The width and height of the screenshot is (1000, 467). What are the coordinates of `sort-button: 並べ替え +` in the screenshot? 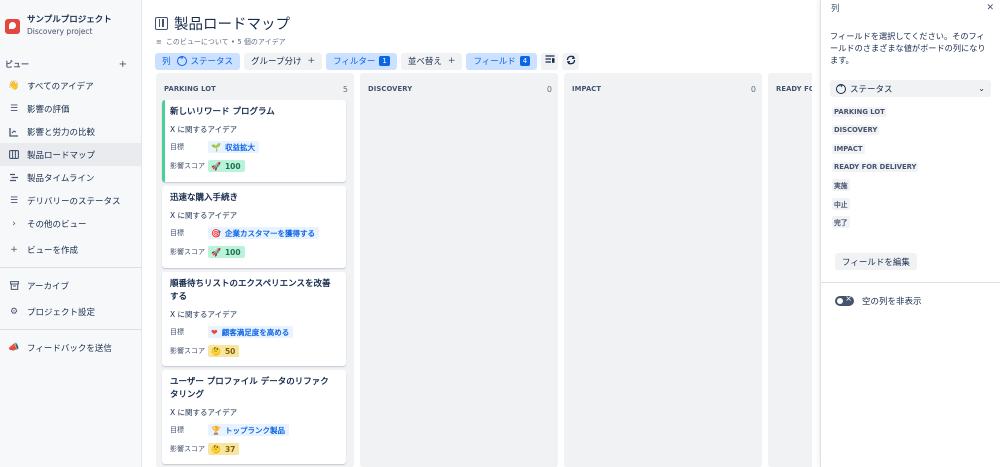 It's located at (431, 61).